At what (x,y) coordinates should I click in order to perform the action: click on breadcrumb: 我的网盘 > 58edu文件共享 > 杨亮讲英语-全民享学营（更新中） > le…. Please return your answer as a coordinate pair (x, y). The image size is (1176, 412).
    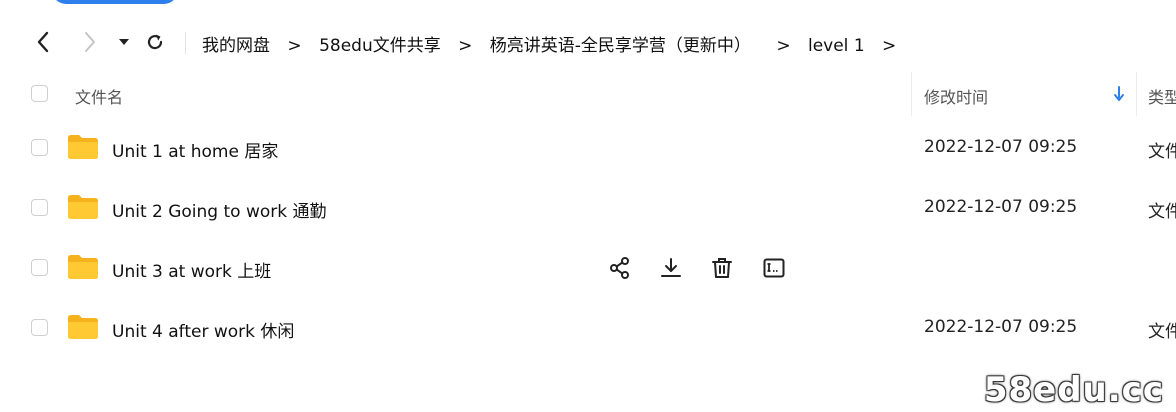
    Looking at the image, I should click on (555, 43).